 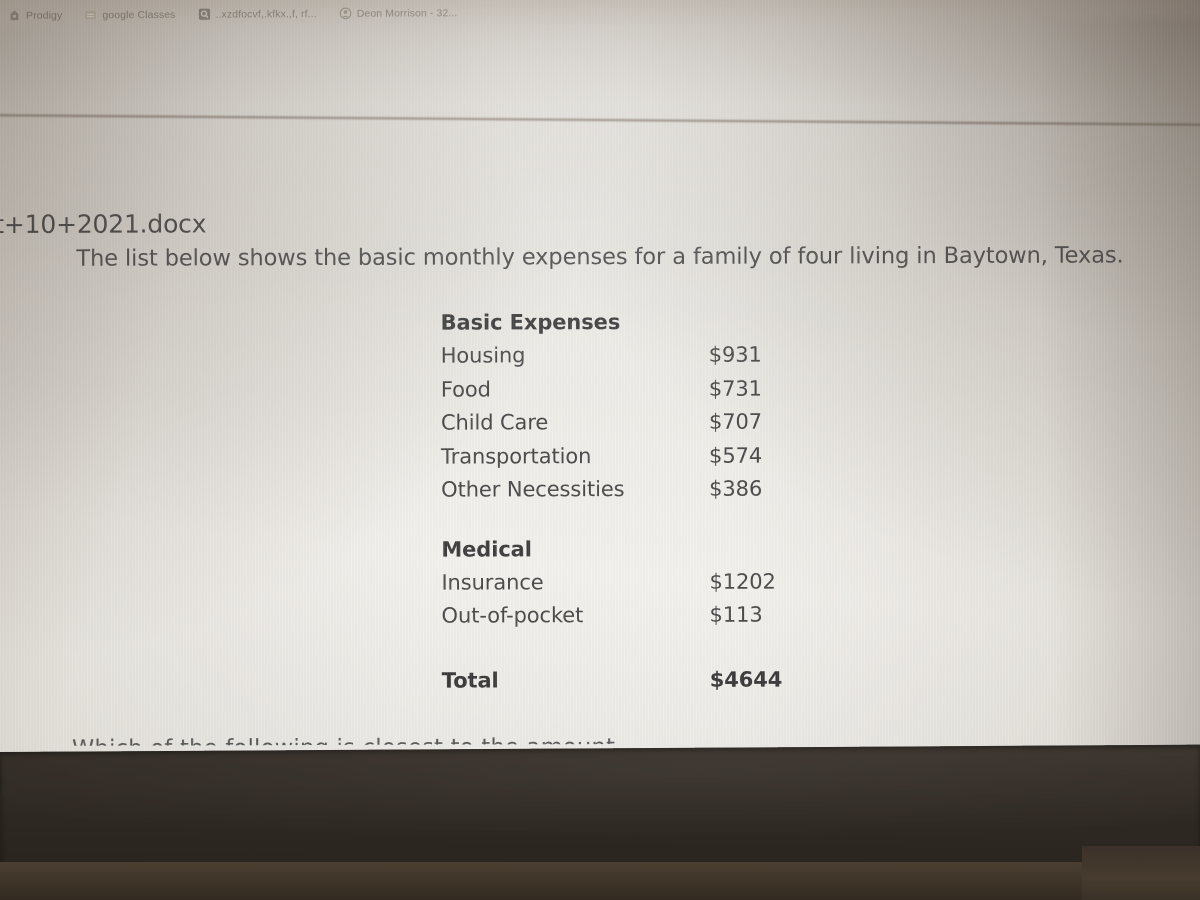 I want to click on desk-surface-right, so click(x=1141, y=873).